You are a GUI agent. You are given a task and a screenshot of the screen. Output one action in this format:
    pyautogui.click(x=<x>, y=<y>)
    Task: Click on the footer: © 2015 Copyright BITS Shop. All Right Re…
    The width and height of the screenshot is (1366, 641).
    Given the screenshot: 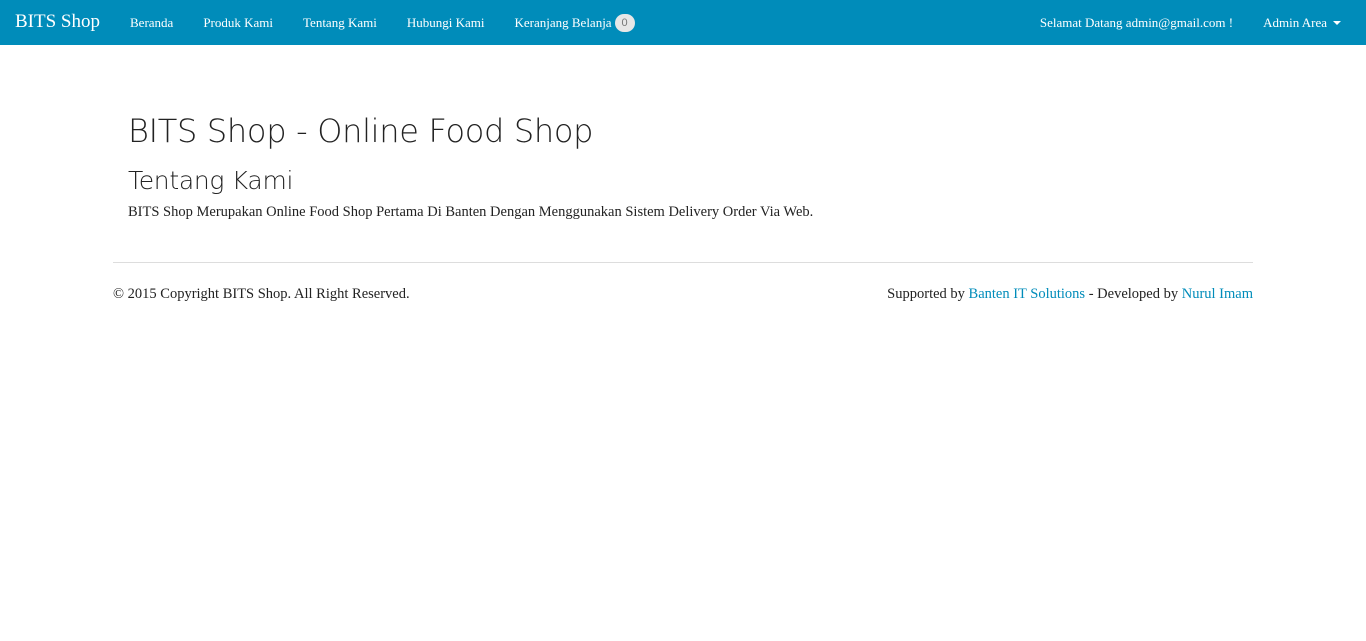 What is the action you would take?
    pyautogui.click(x=683, y=296)
    